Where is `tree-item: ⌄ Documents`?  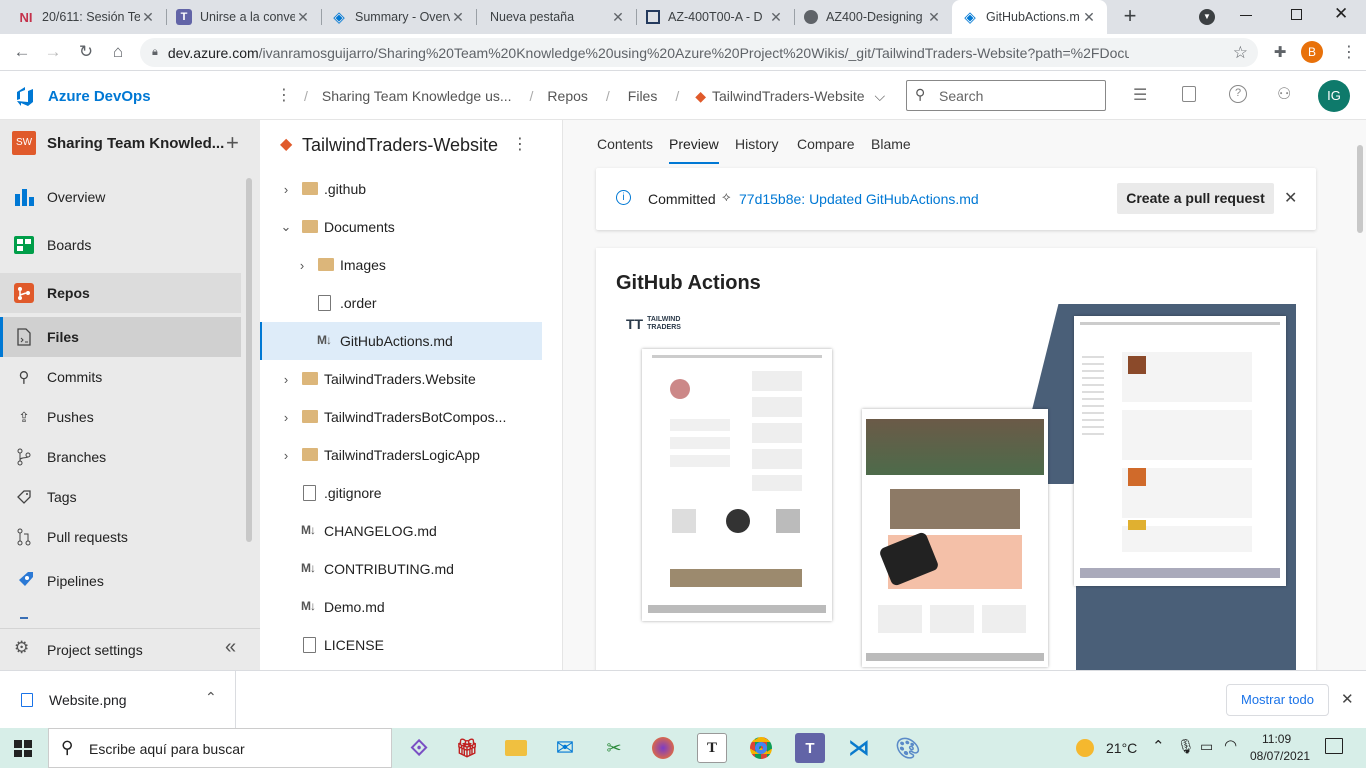
tree-item: ⌄ Documents is located at coordinates (401, 227).